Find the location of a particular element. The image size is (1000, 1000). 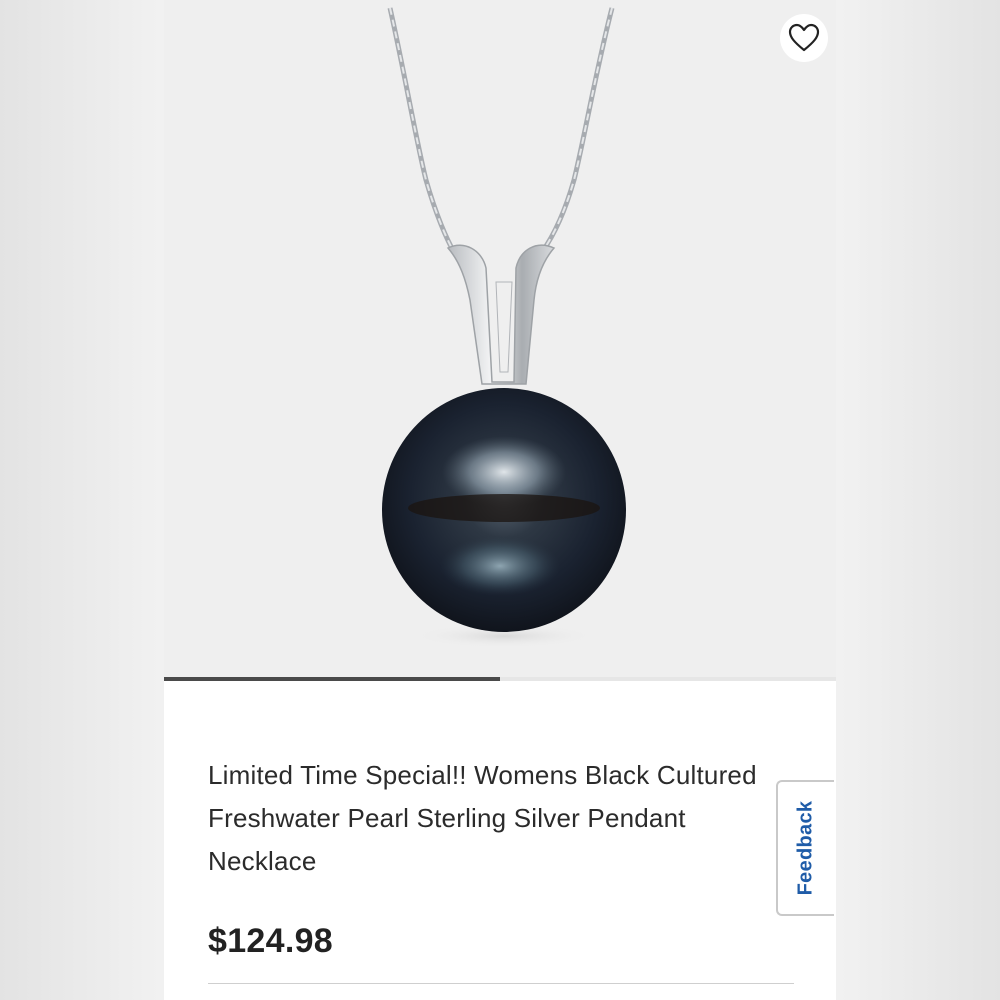

carousel-progress is located at coordinates (332, 679).